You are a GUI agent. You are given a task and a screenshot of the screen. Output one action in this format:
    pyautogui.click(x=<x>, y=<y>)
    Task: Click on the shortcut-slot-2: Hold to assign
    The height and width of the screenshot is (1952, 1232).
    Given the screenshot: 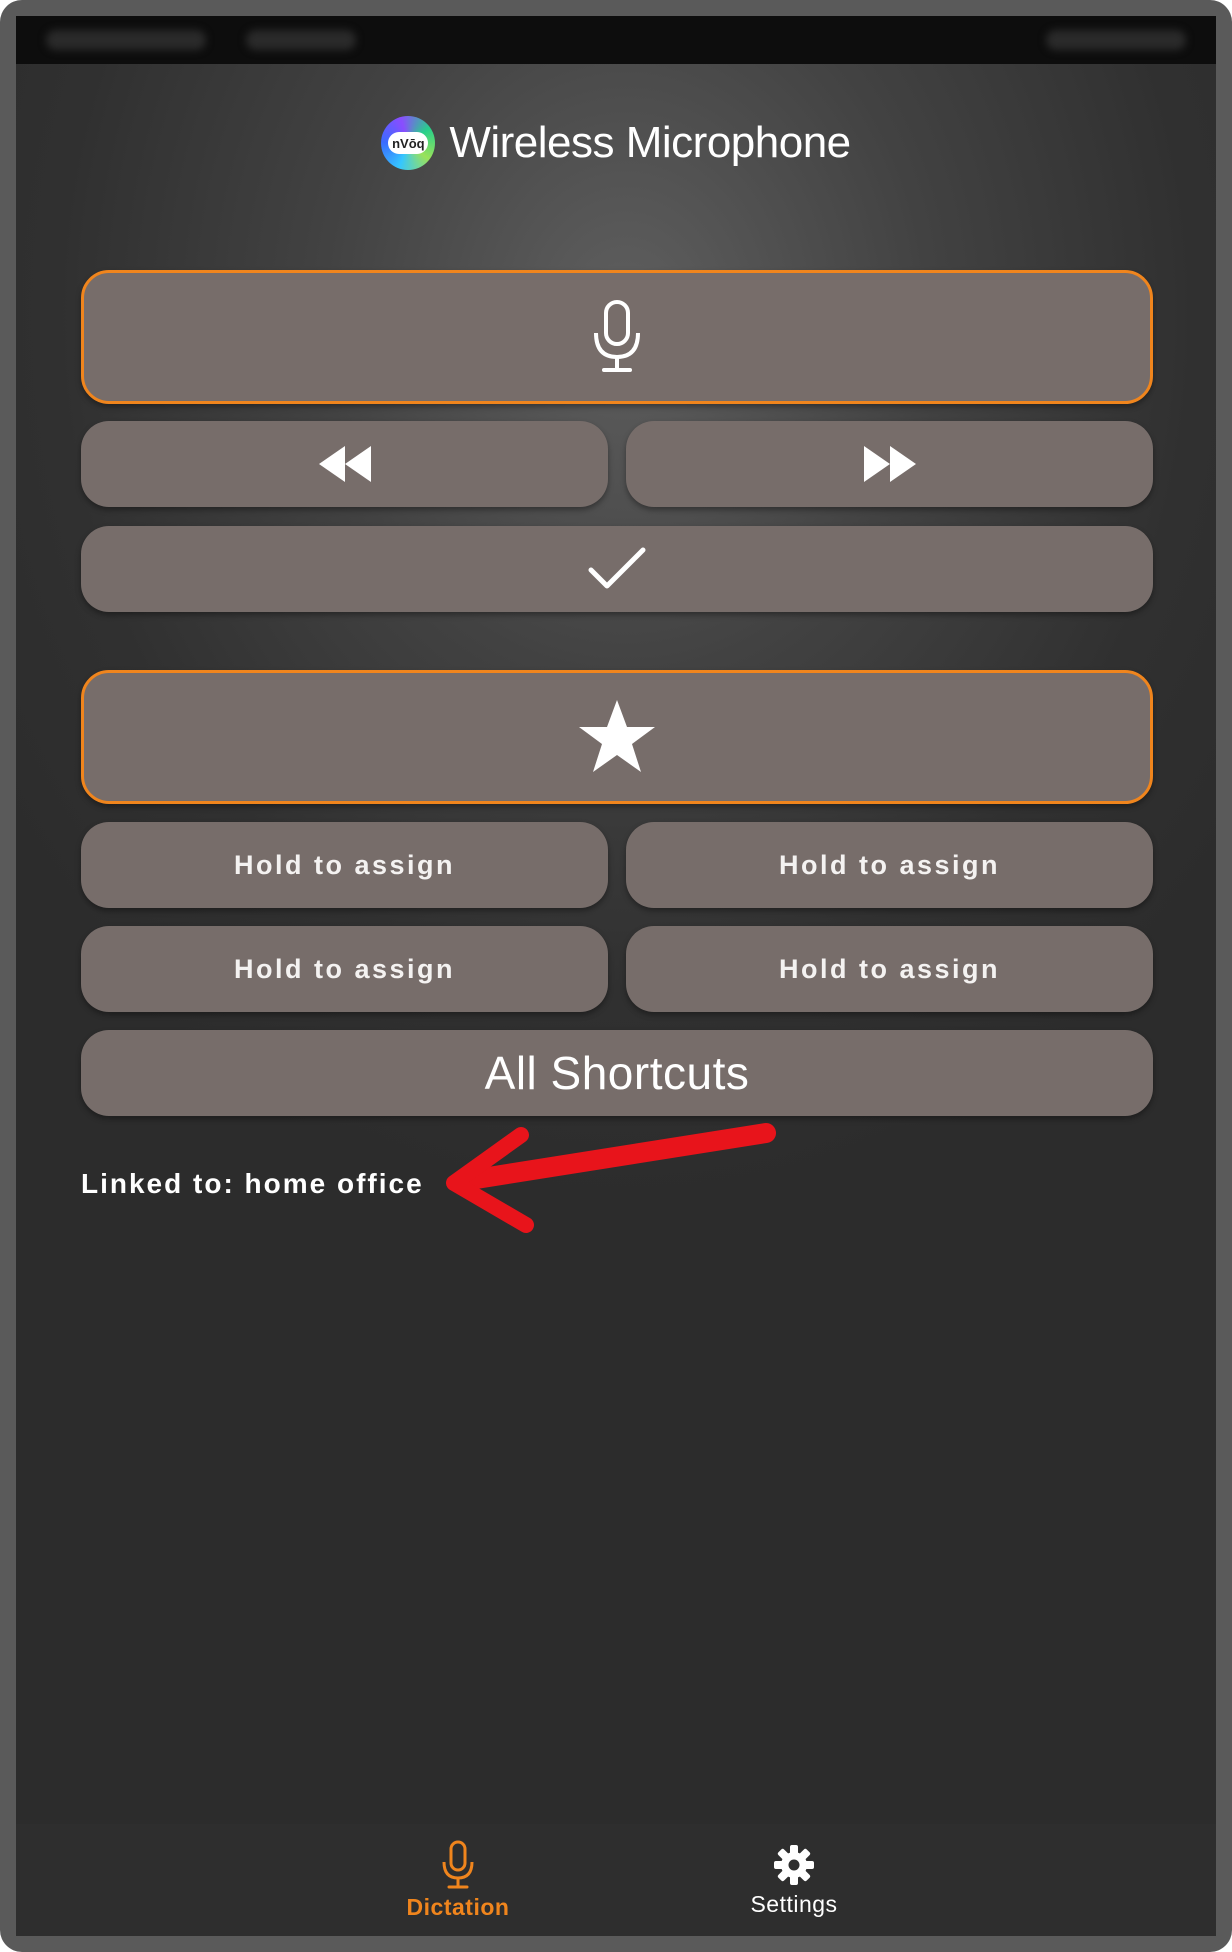 What is the action you would take?
    pyautogui.click(x=889, y=865)
    